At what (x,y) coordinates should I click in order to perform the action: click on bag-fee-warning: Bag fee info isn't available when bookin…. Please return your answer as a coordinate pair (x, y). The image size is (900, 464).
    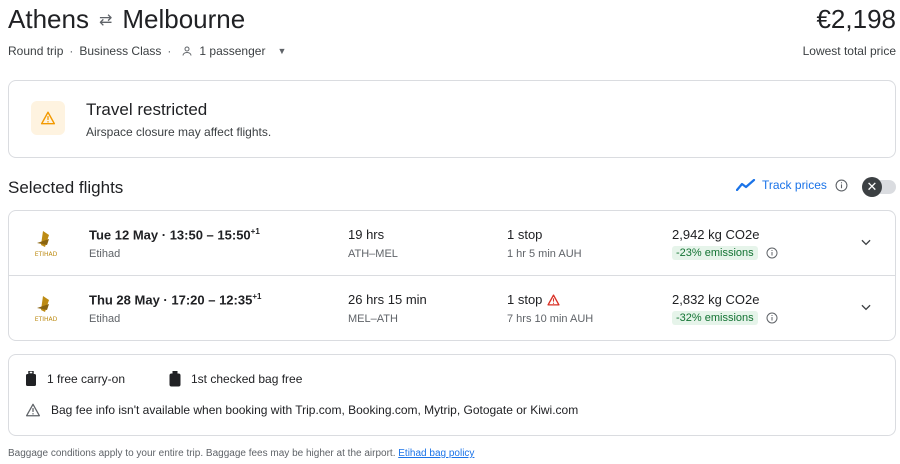
    Looking at the image, I should click on (301, 410).